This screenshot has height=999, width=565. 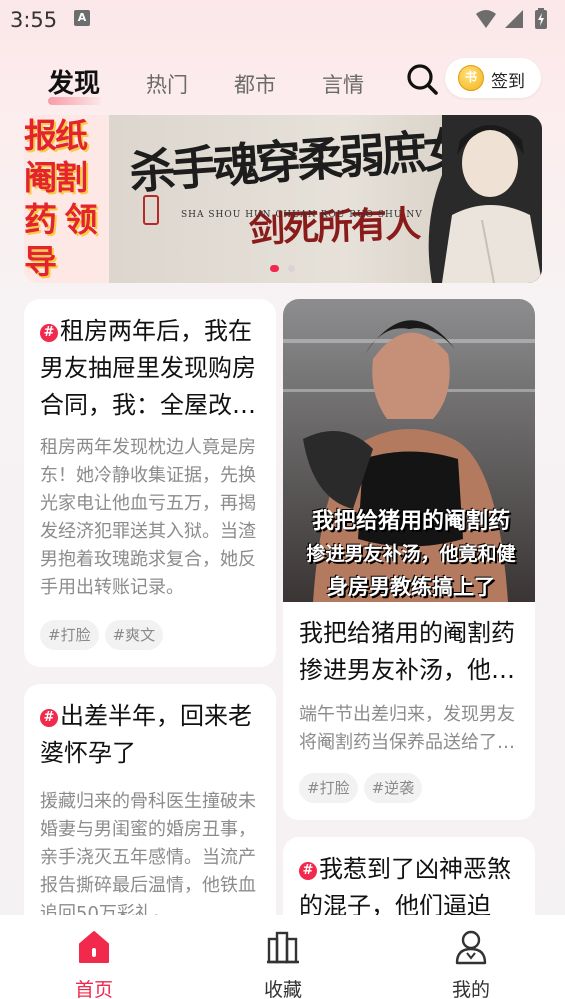 I want to click on tag-list: #打脸 #爽文, so click(x=150, y=635).